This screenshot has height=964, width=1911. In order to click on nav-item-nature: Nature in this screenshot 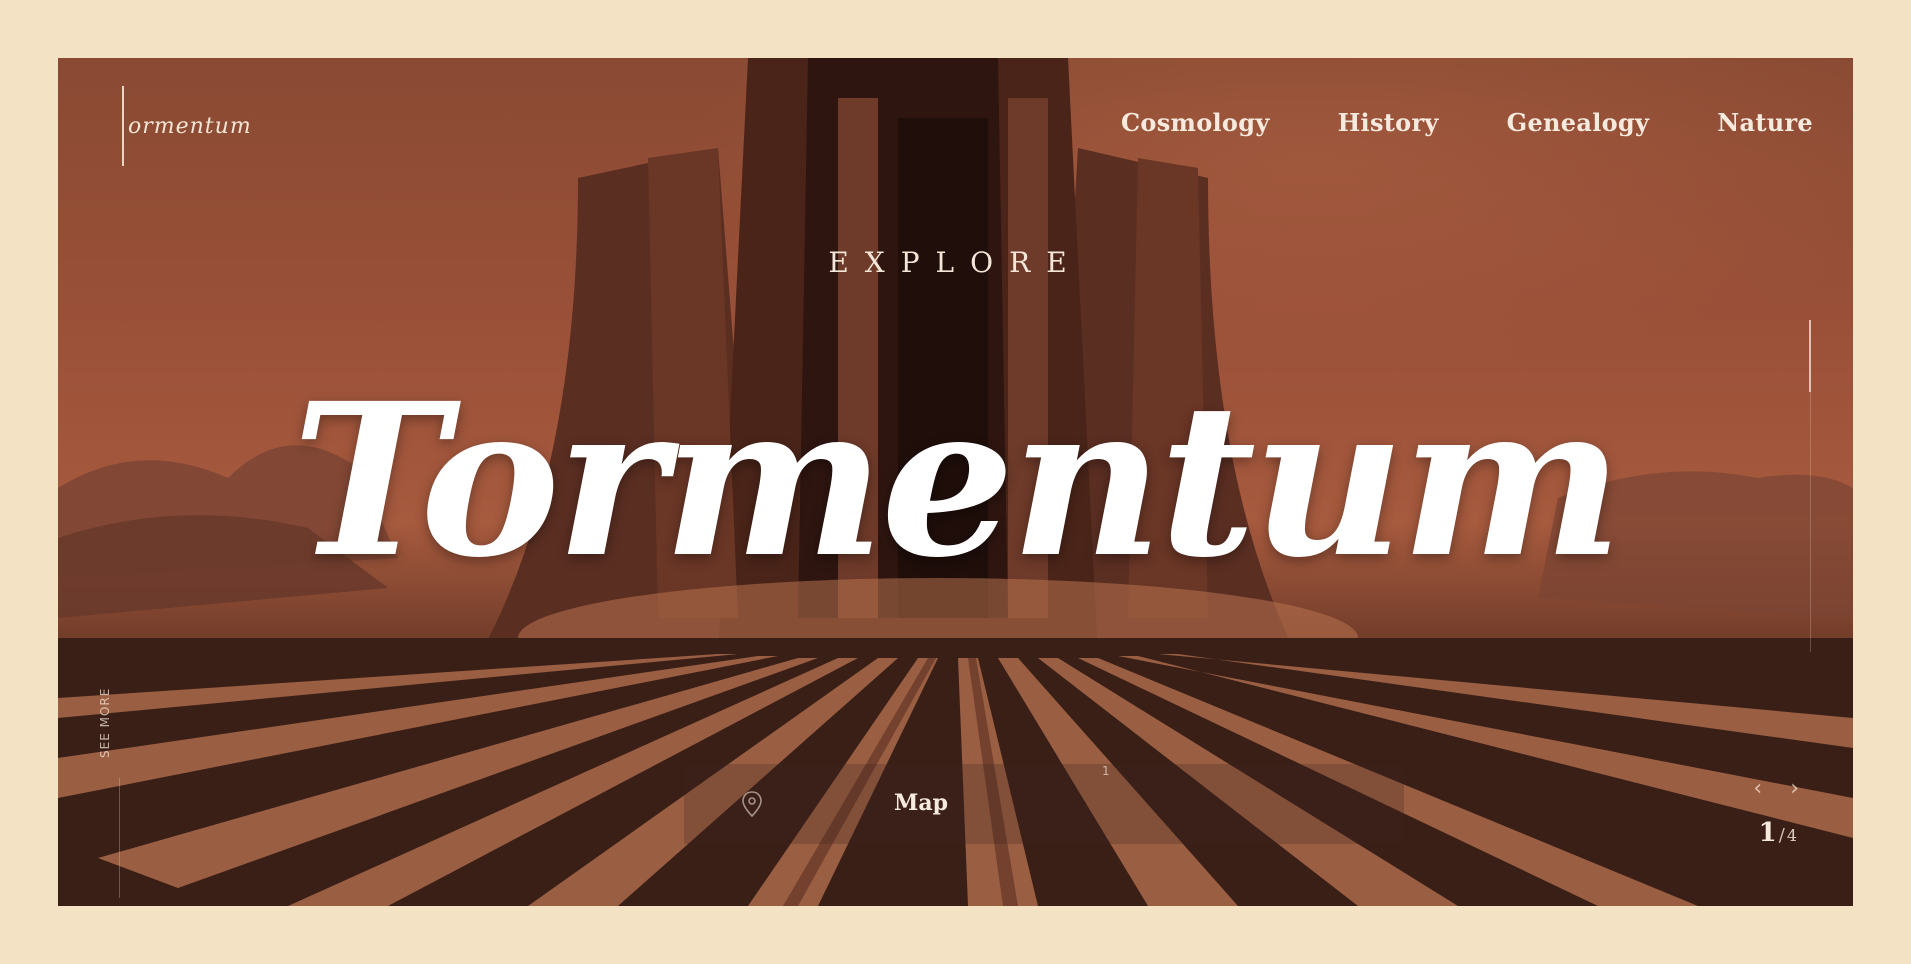, I will do `click(1765, 122)`.